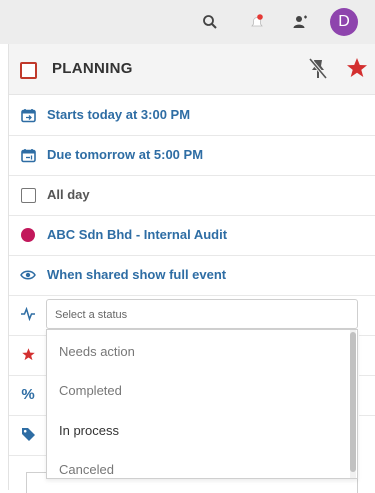 This screenshot has height=493, width=375. What do you see at coordinates (257, 22) in the screenshot?
I see `notifications-icon` at bounding box center [257, 22].